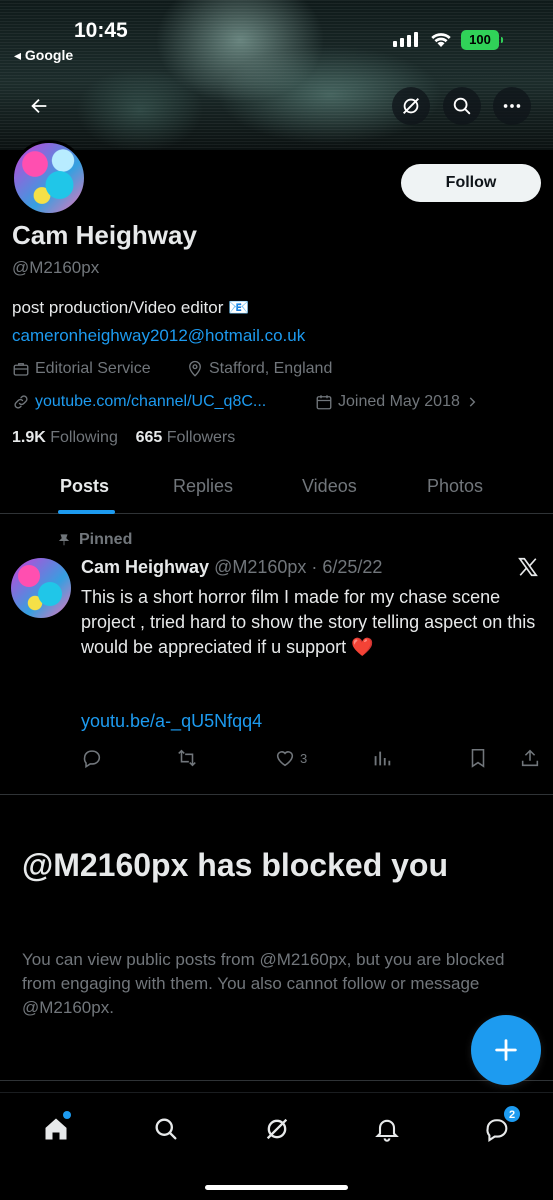 The height and width of the screenshot is (1200, 553). I want to click on cellular-signal-icon, so click(405, 39).